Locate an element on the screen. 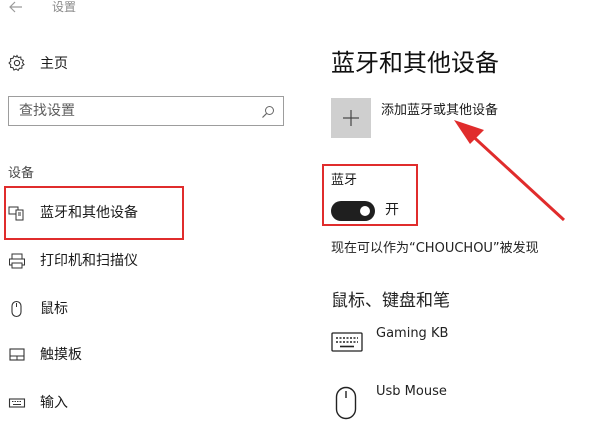  section-heading-input-devices: 鼠标、键盘和笔 is located at coordinates (390, 301).